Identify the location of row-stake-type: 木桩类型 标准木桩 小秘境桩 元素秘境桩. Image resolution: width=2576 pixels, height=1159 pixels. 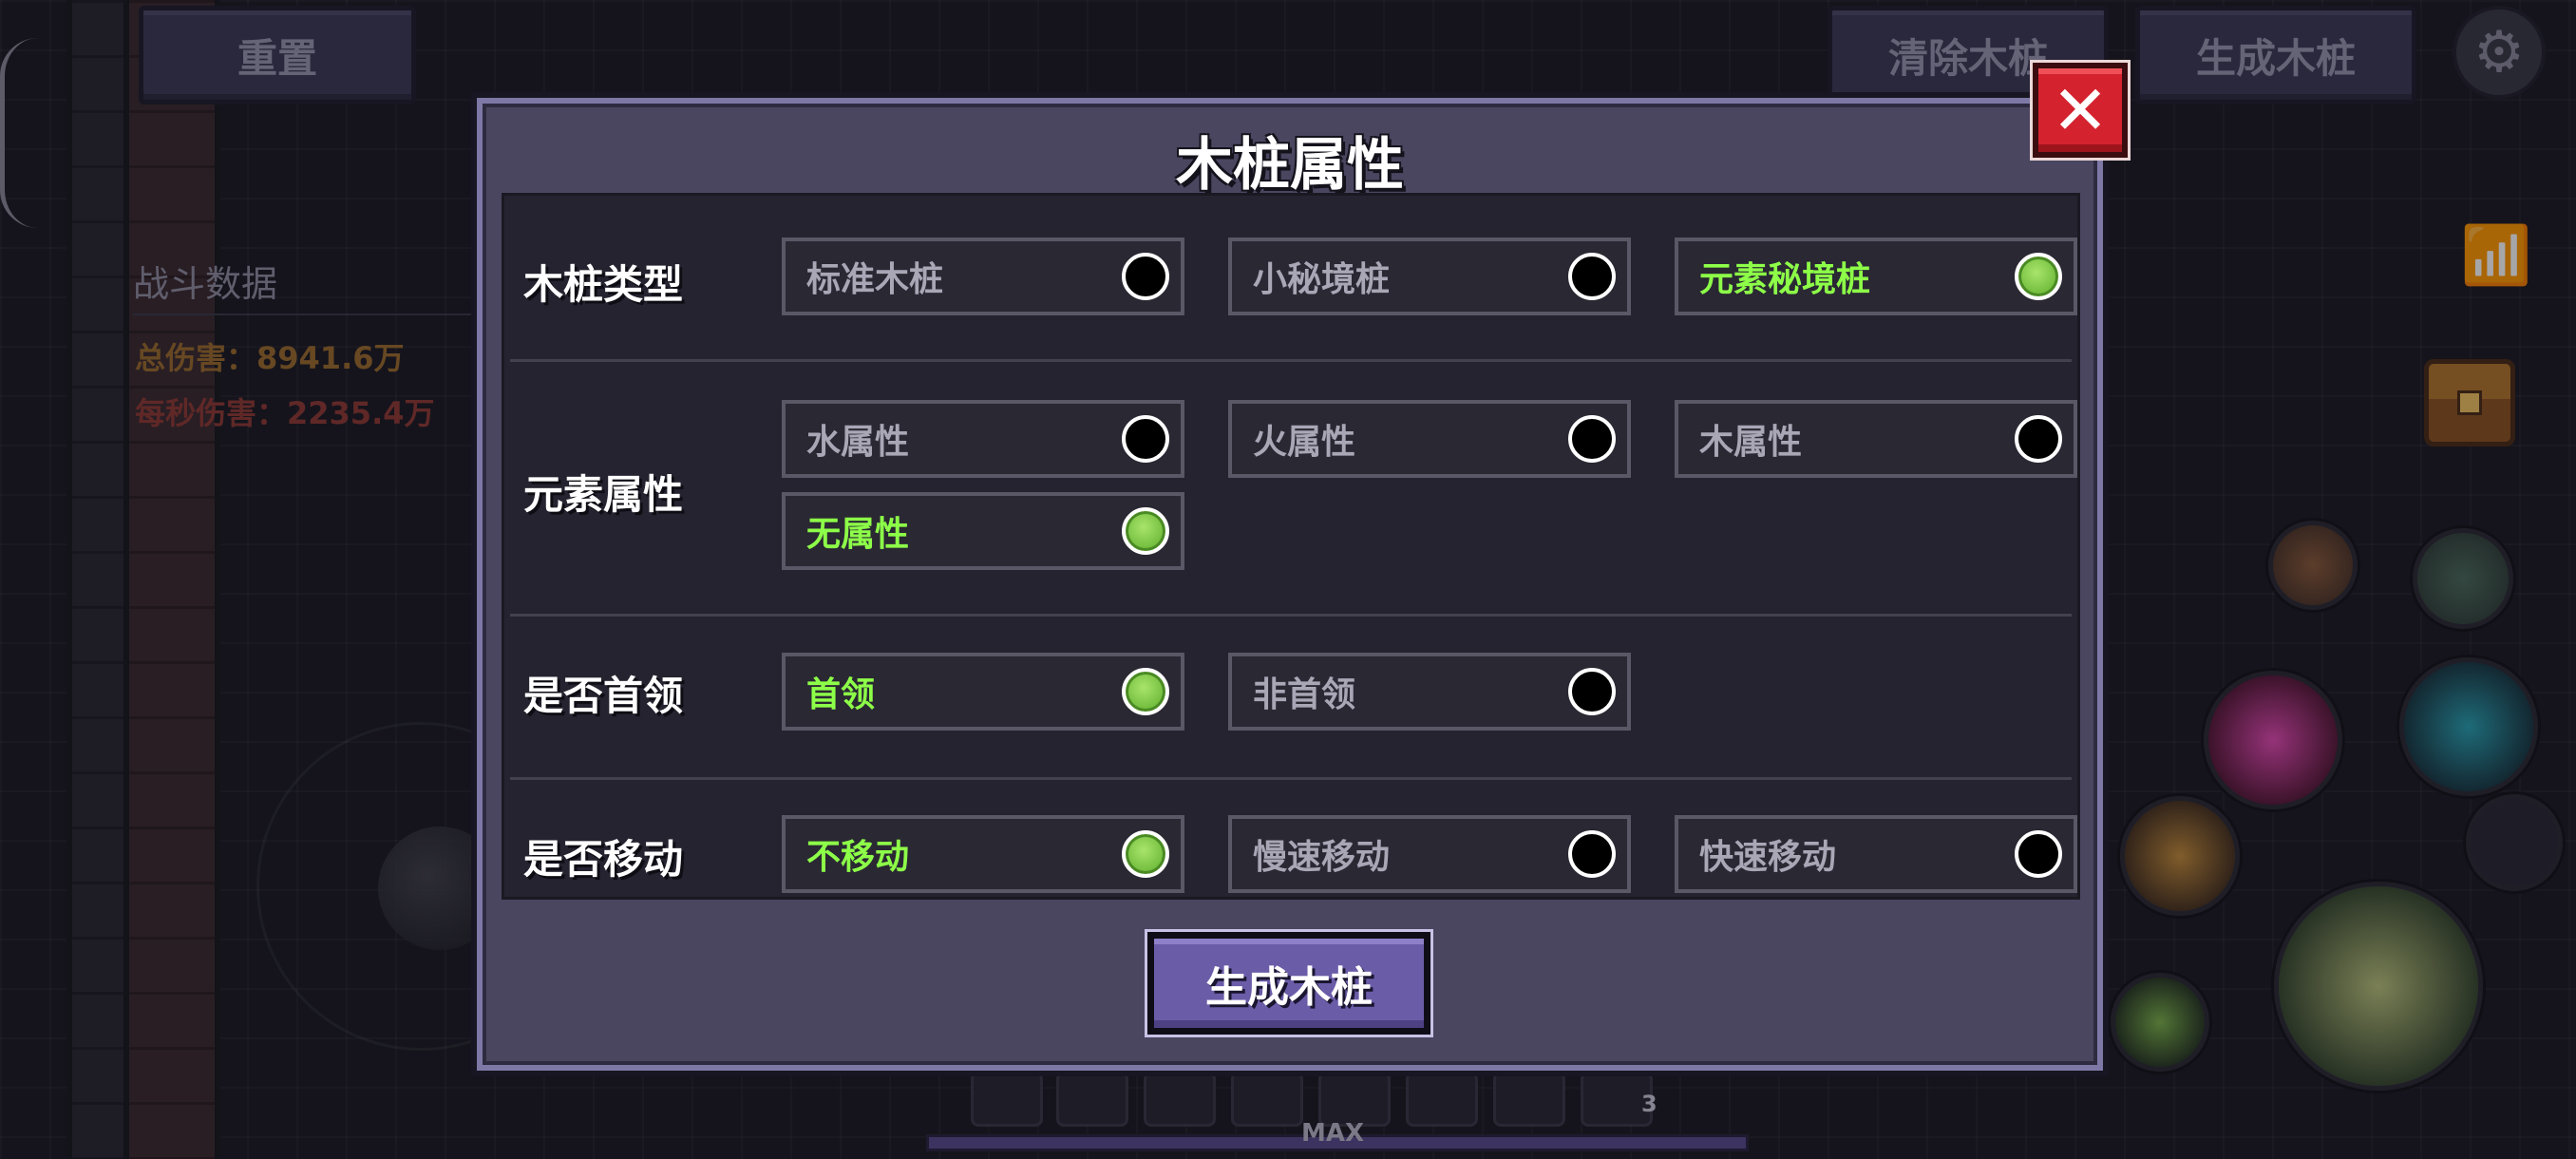
(1290, 279).